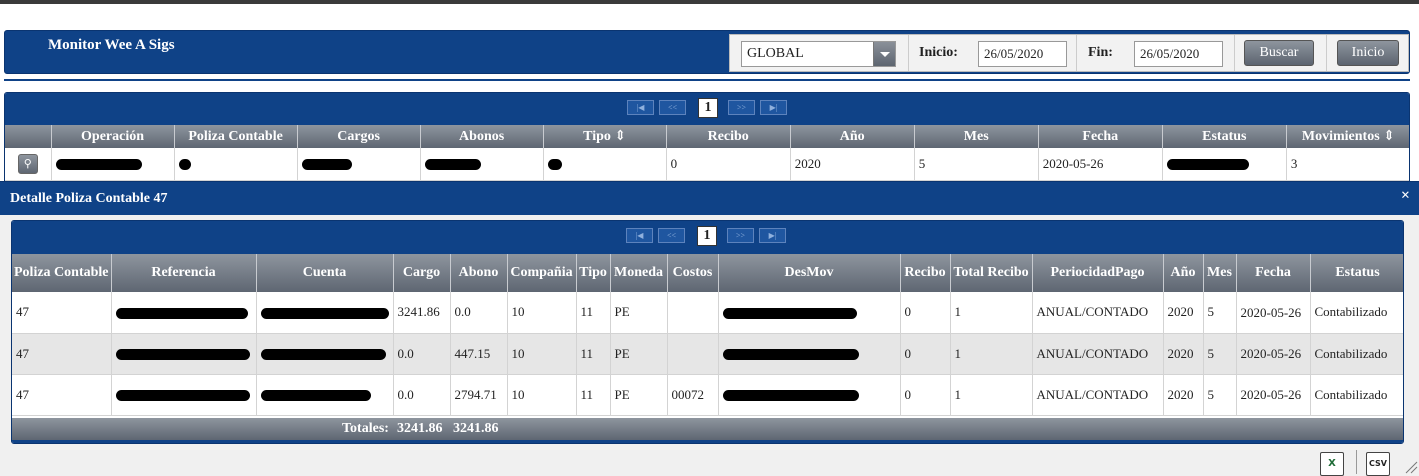  I want to click on col-header-operacion: Operación, so click(113, 136).